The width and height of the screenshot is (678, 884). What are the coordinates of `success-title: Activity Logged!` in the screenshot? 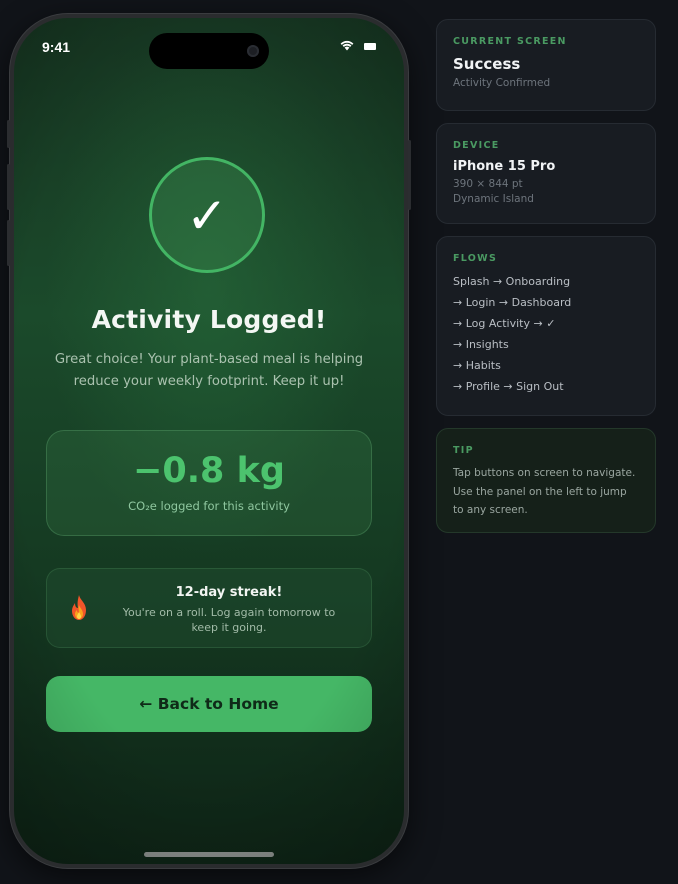 It's located at (209, 319).